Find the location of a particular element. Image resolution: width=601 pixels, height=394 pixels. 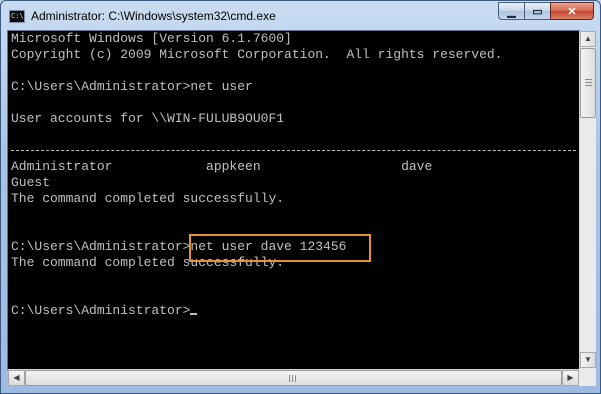

scroll-right-button: ▶ is located at coordinates (570, 378).